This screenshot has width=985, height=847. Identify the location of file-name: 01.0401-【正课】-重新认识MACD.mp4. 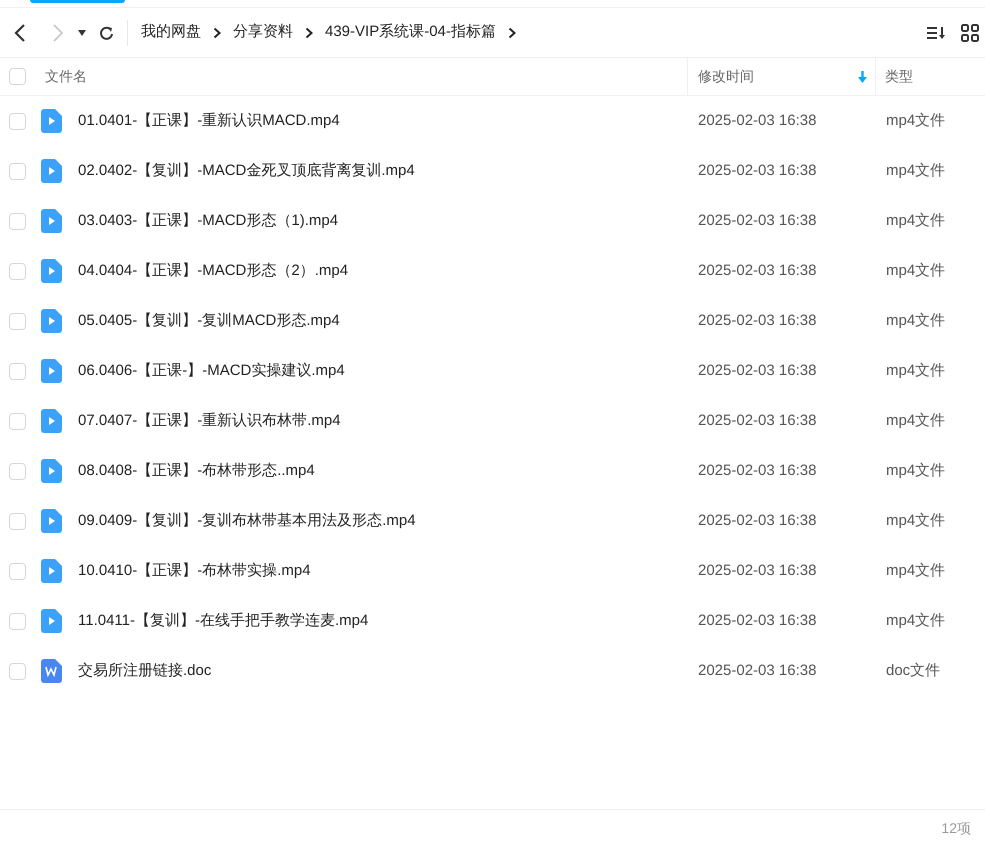
(209, 120).